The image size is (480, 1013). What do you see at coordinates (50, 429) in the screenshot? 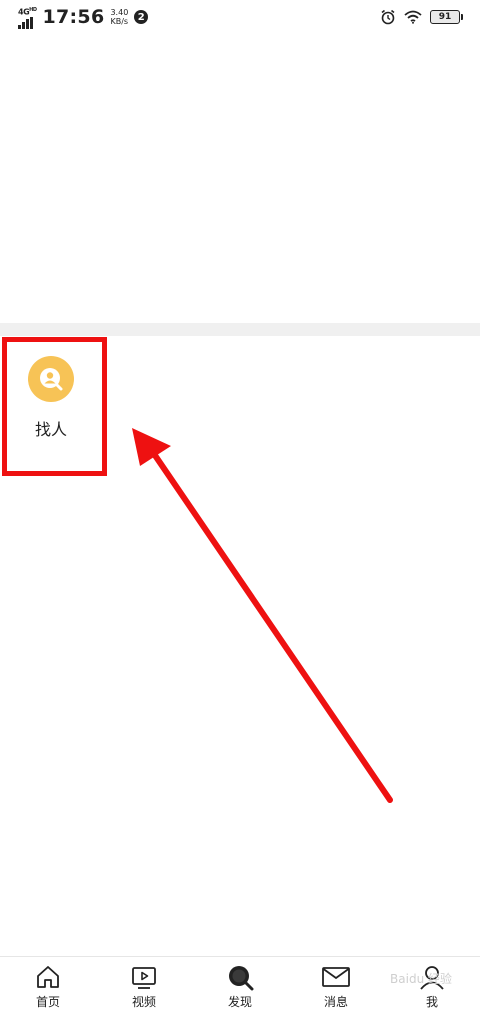
I see `find-people-label: 找人` at bounding box center [50, 429].